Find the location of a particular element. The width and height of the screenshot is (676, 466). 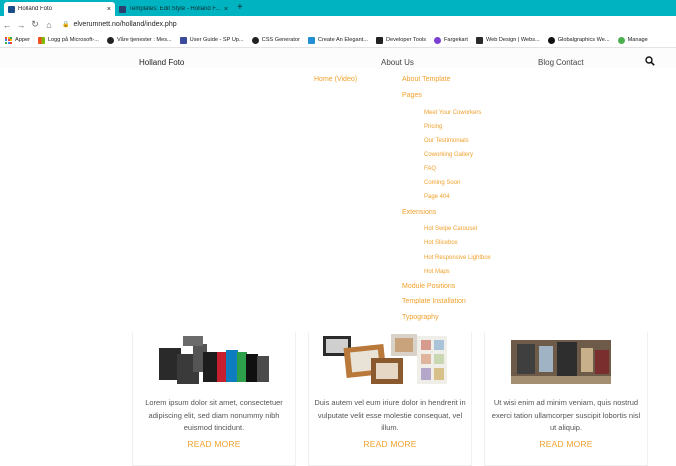

menu-template-installation: Template Installation is located at coordinates (434, 301).